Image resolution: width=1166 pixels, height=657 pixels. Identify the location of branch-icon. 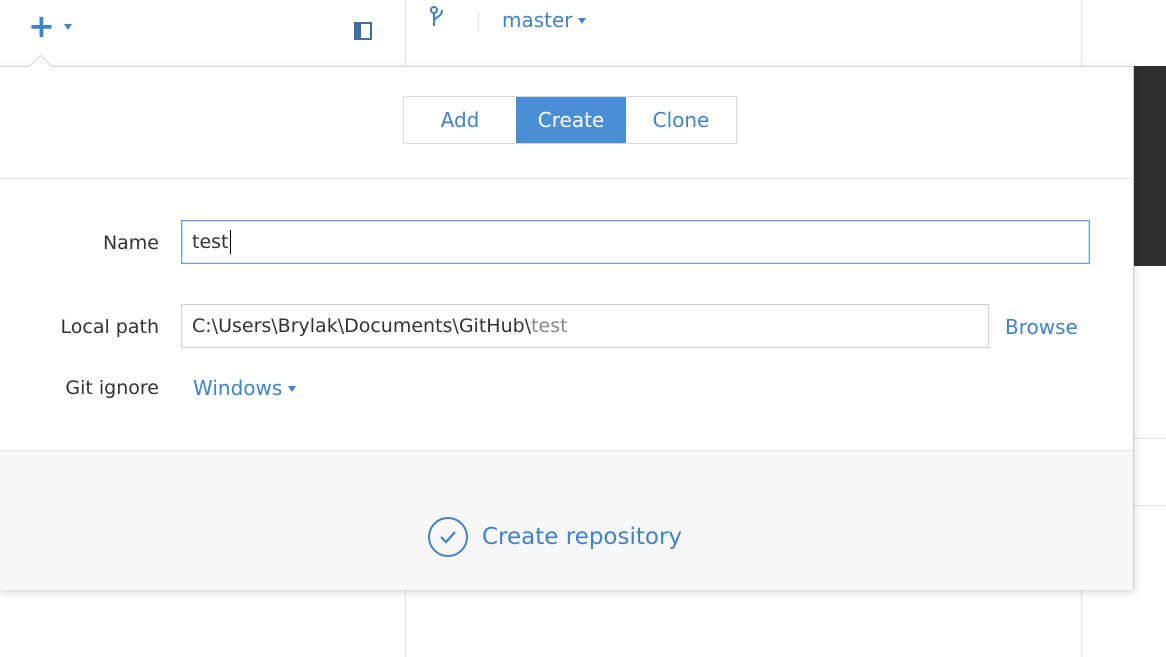
(438, 20).